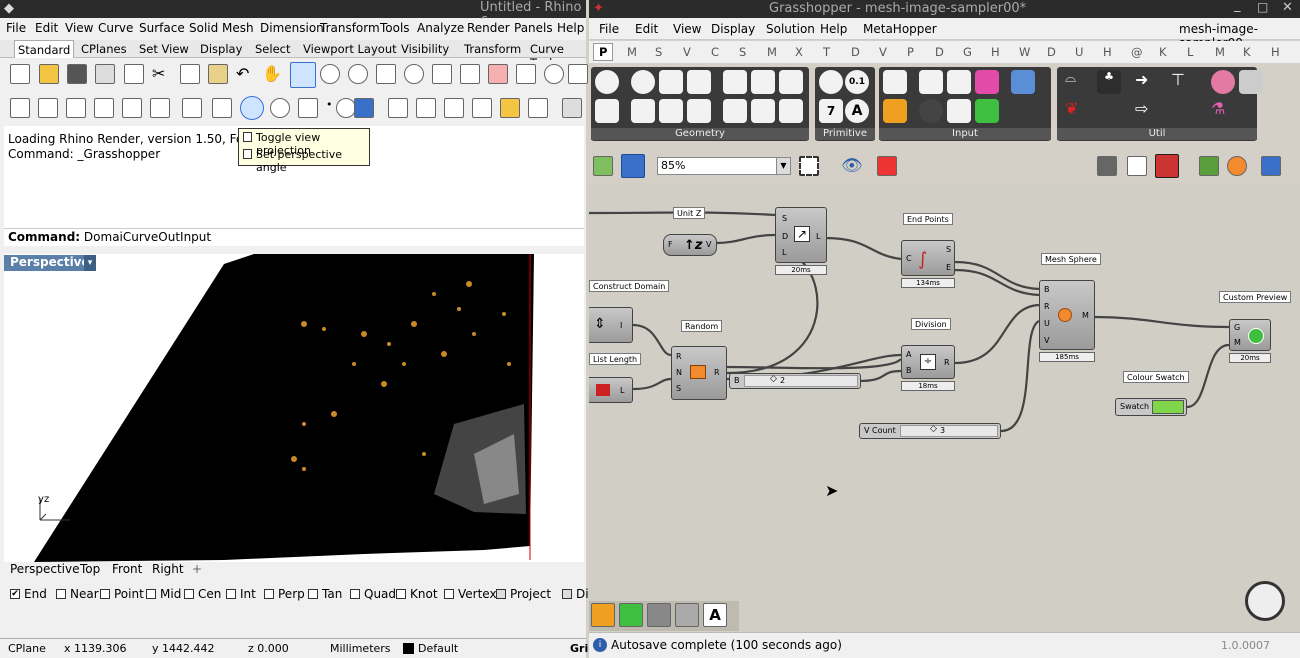 The width and height of the screenshot is (1300, 658). What do you see at coordinates (790, 29) in the screenshot?
I see `gh-menu-solution: Solution` at bounding box center [790, 29].